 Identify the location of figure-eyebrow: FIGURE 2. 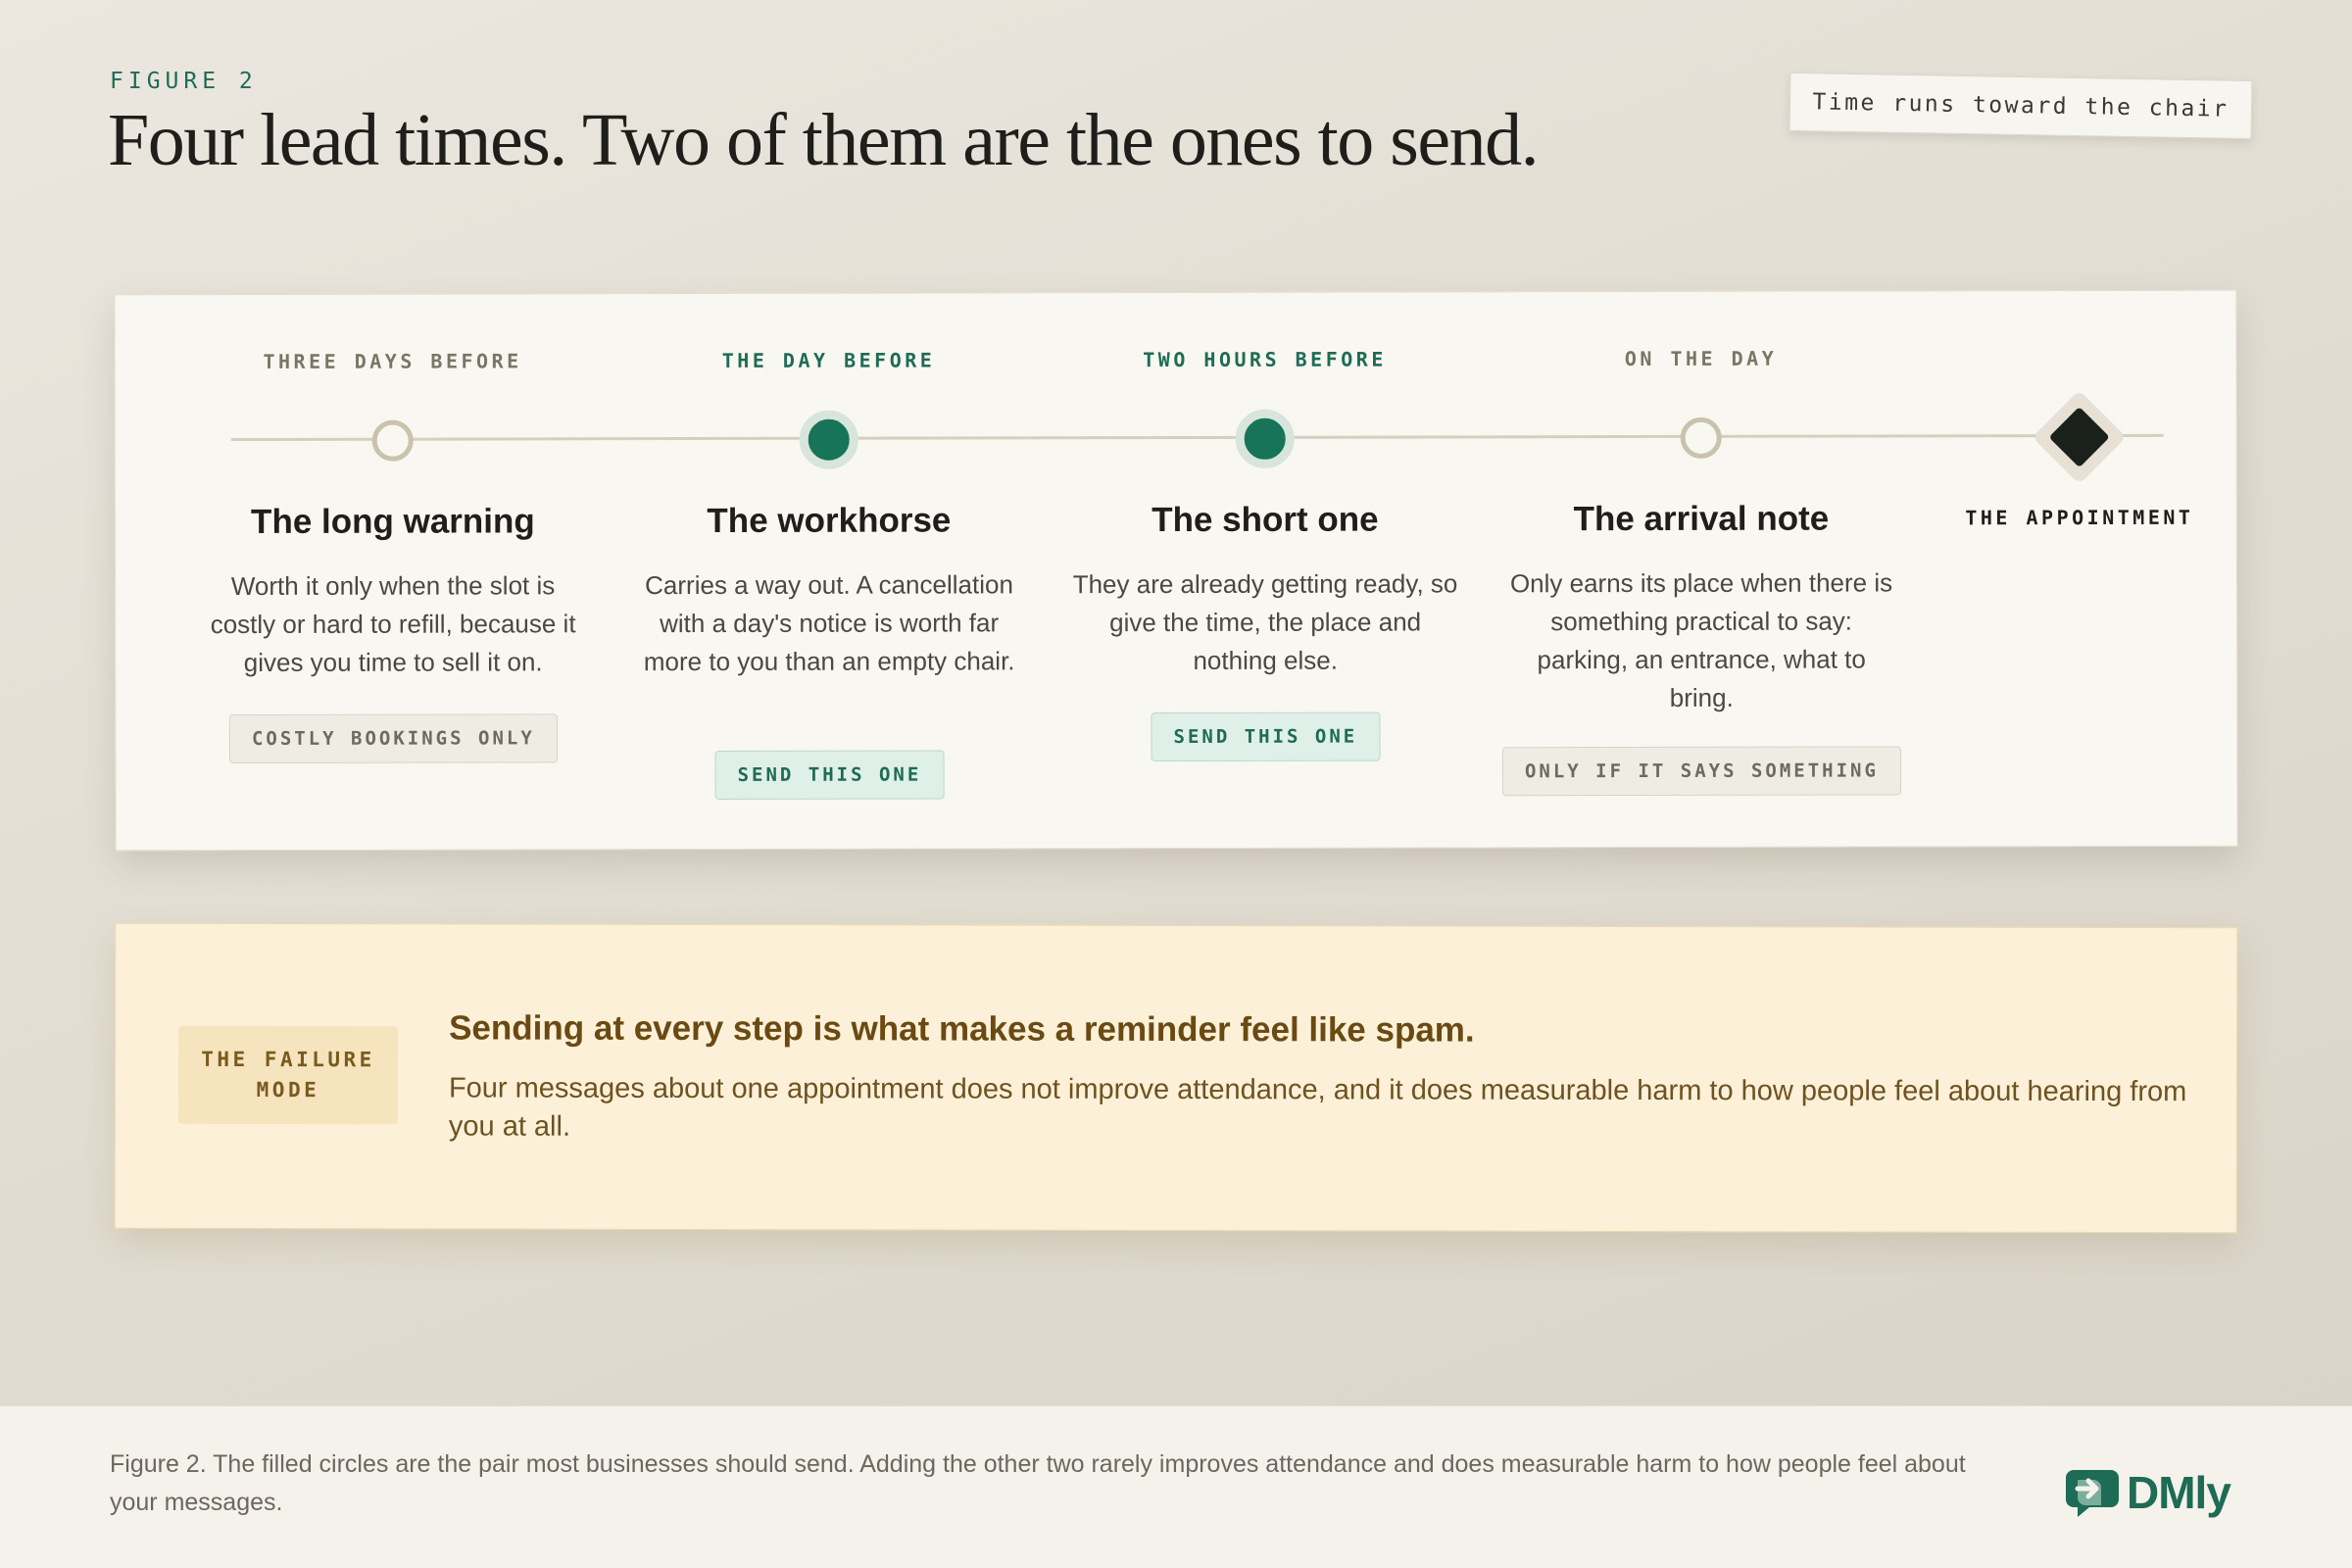
(184, 81).